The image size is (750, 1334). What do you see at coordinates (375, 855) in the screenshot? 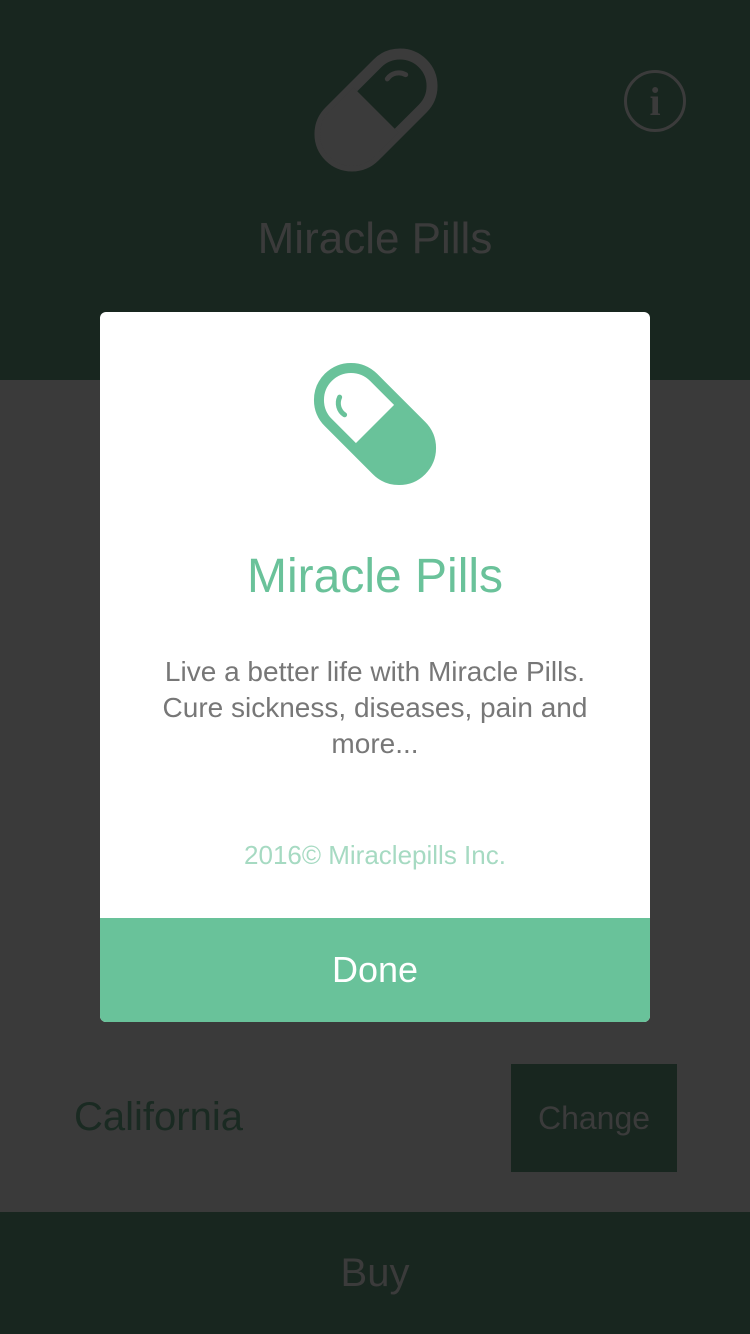
I see `copyright-text: 2016© Miraclepills Inc.` at bounding box center [375, 855].